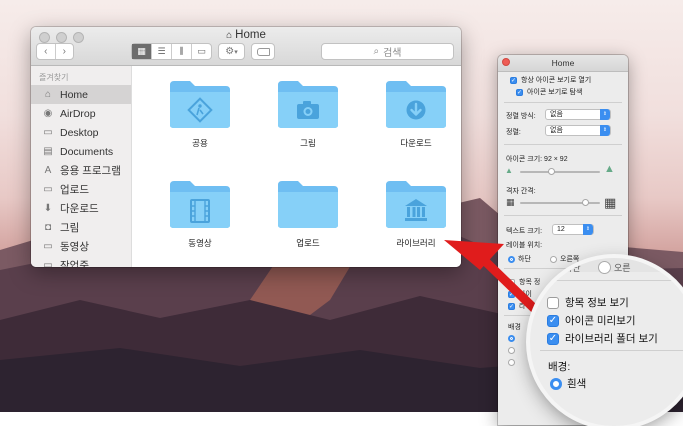 The width and height of the screenshot is (683, 426). Describe the element at coordinates (81, 246) in the screenshot. I see `sidebar-item-movies: ▭ 동영상` at that location.